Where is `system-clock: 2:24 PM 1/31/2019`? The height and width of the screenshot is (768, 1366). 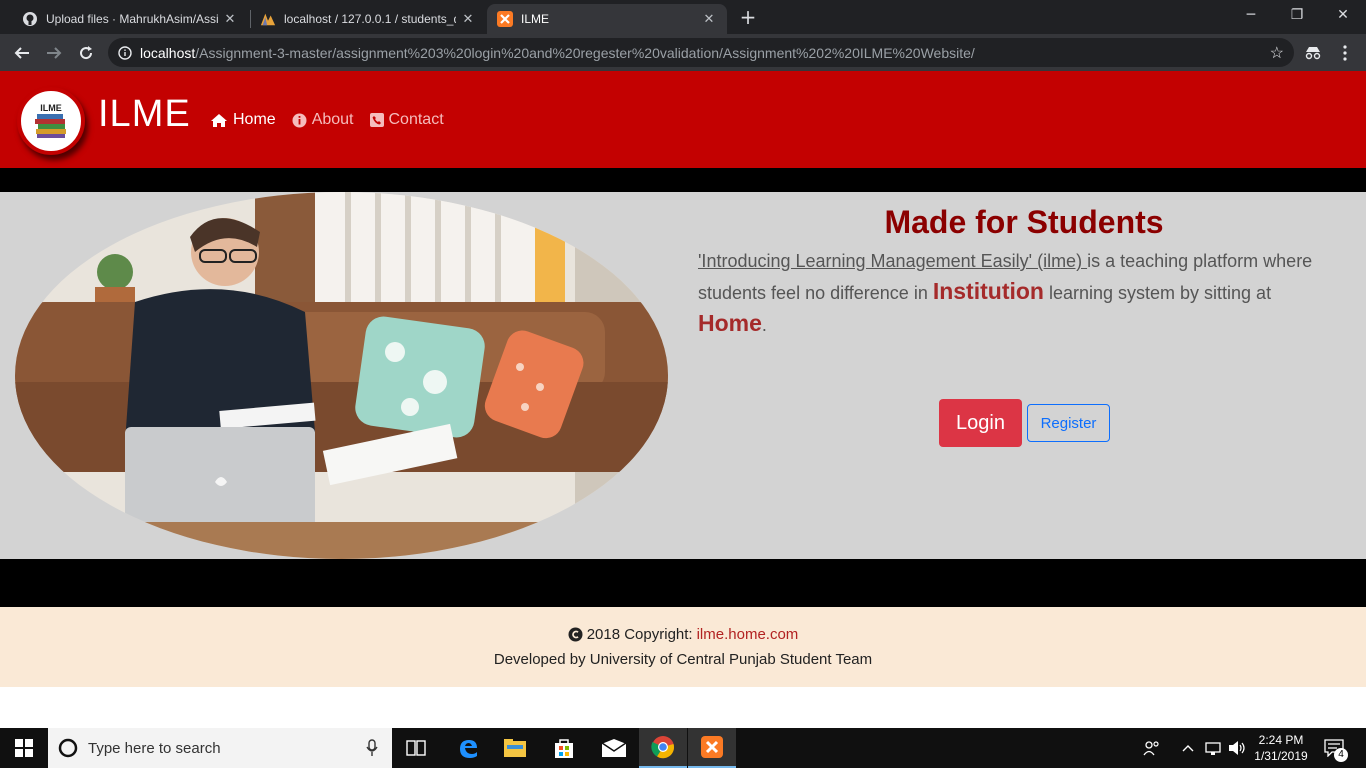
system-clock: 2:24 PM 1/31/2019 is located at coordinates (1281, 748).